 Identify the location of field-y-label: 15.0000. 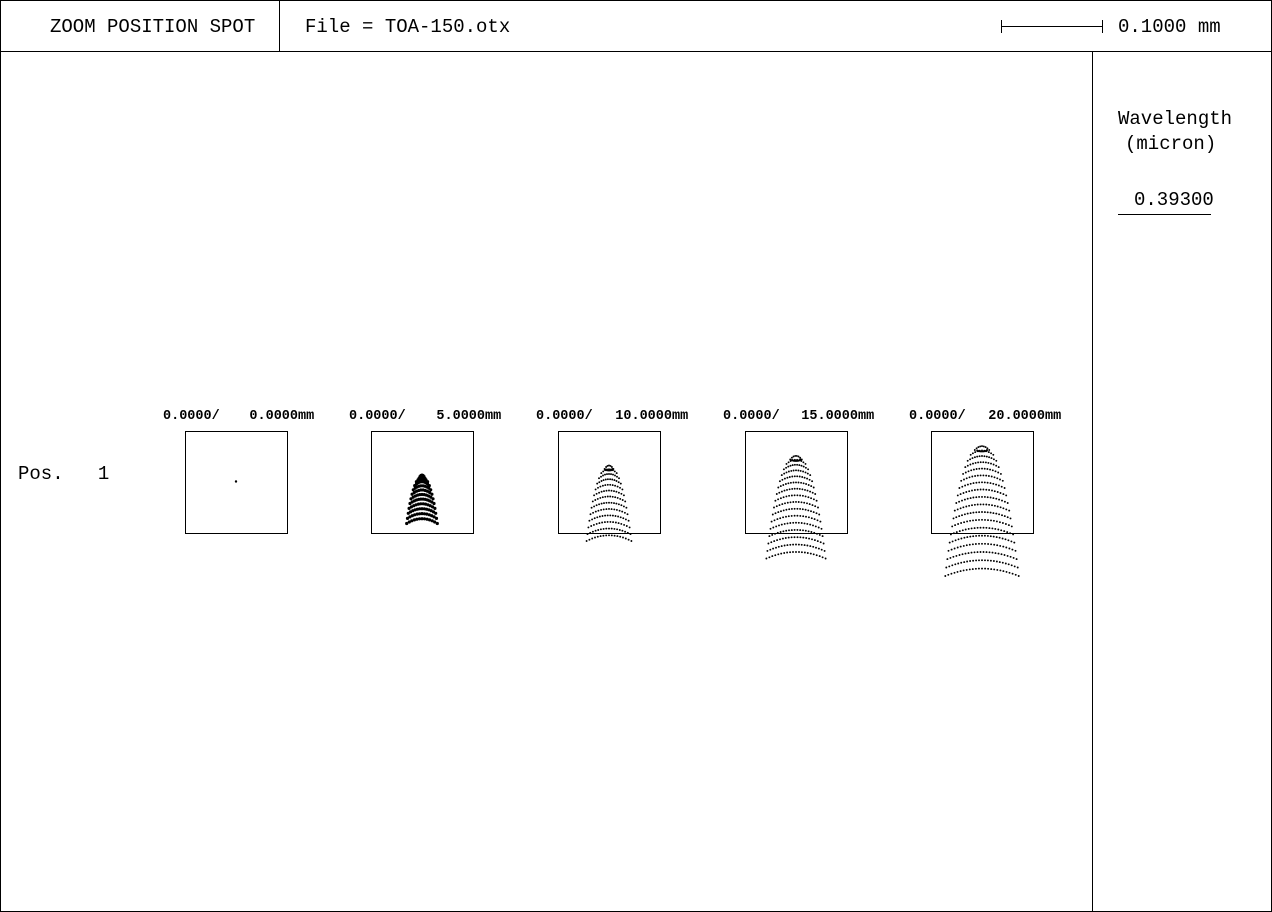
(829, 416).